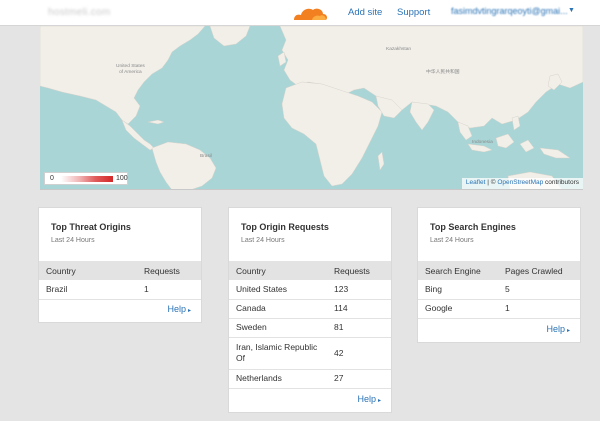 This screenshot has height=421, width=600. I want to click on pages-crawled-cell: 5, so click(539, 290).